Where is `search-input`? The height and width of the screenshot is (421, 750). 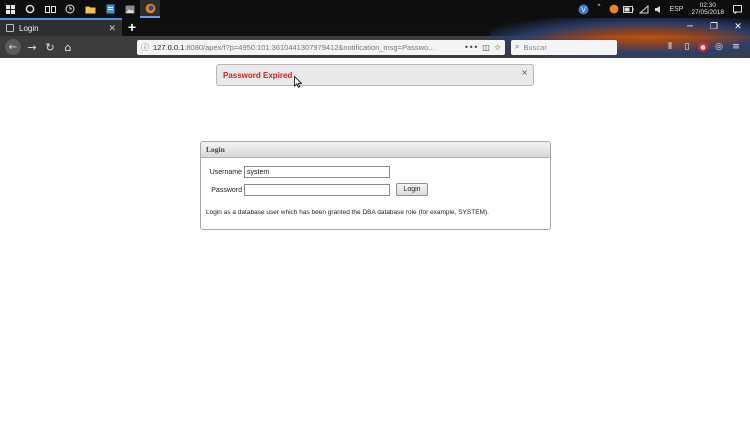 search-input is located at coordinates (566, 47).